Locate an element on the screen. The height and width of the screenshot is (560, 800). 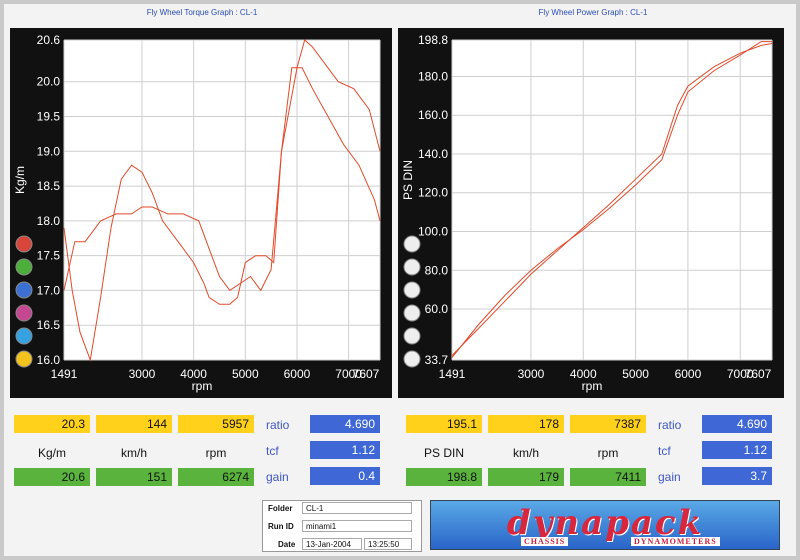
power-current-readout: 7387 is located at coordinates (608, 424).